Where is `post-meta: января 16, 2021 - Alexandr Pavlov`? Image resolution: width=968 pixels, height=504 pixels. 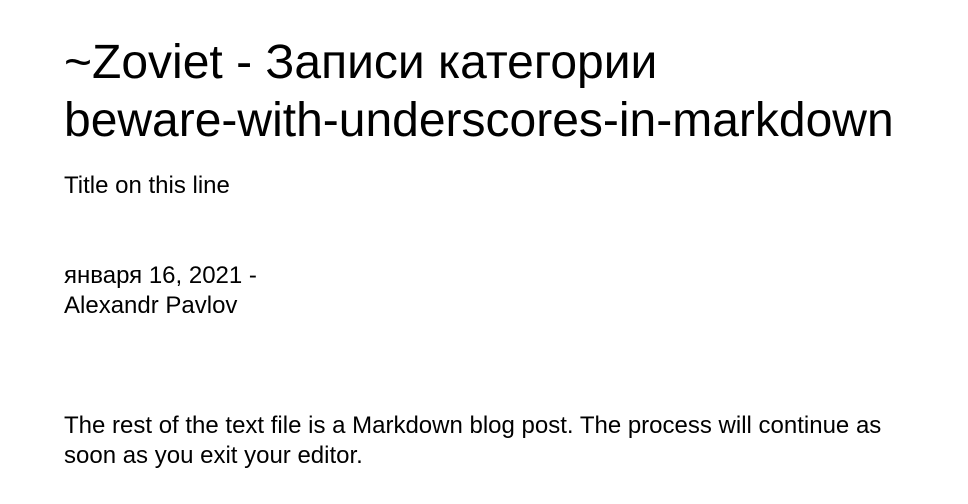
post-meta: января 16, 2021 - Alexandr Pavlov is located at coordinates (160, 291).